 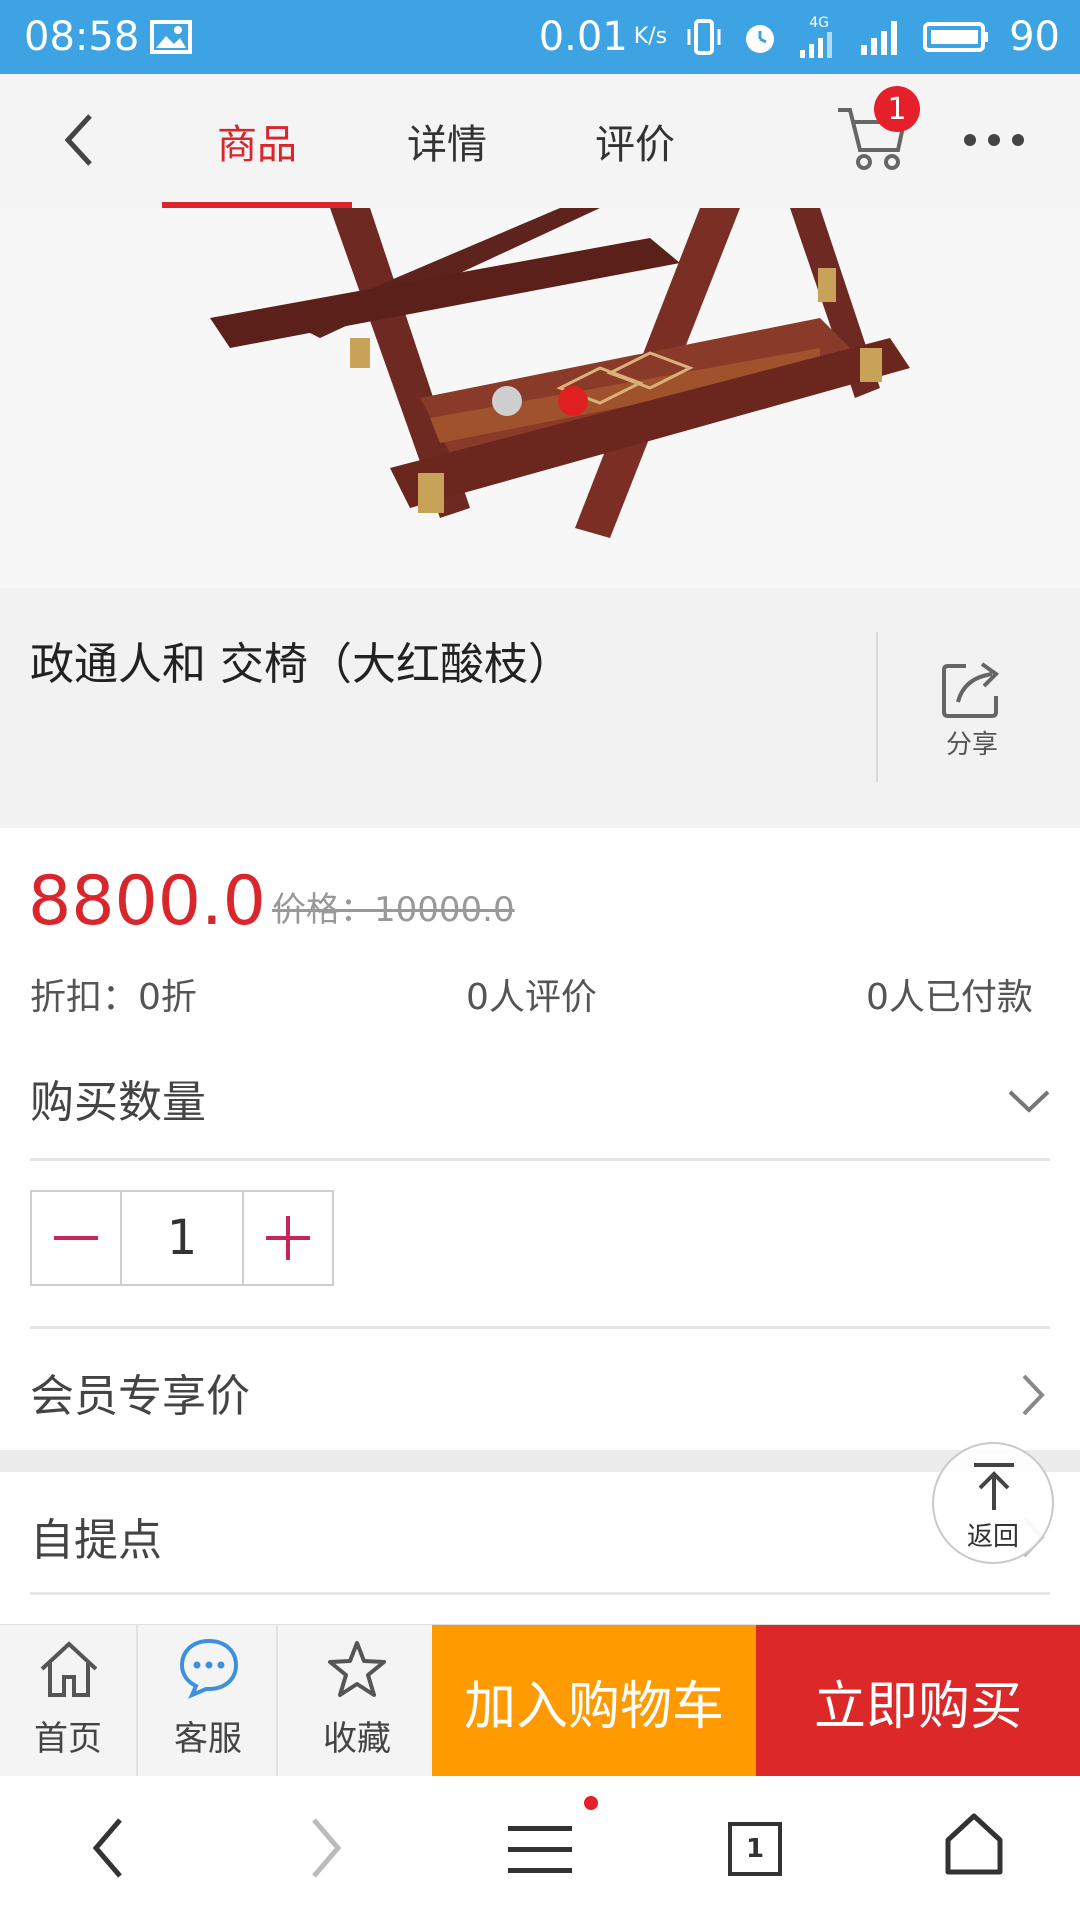 I want to click on minus-icon, so click(x=76, y=1238).